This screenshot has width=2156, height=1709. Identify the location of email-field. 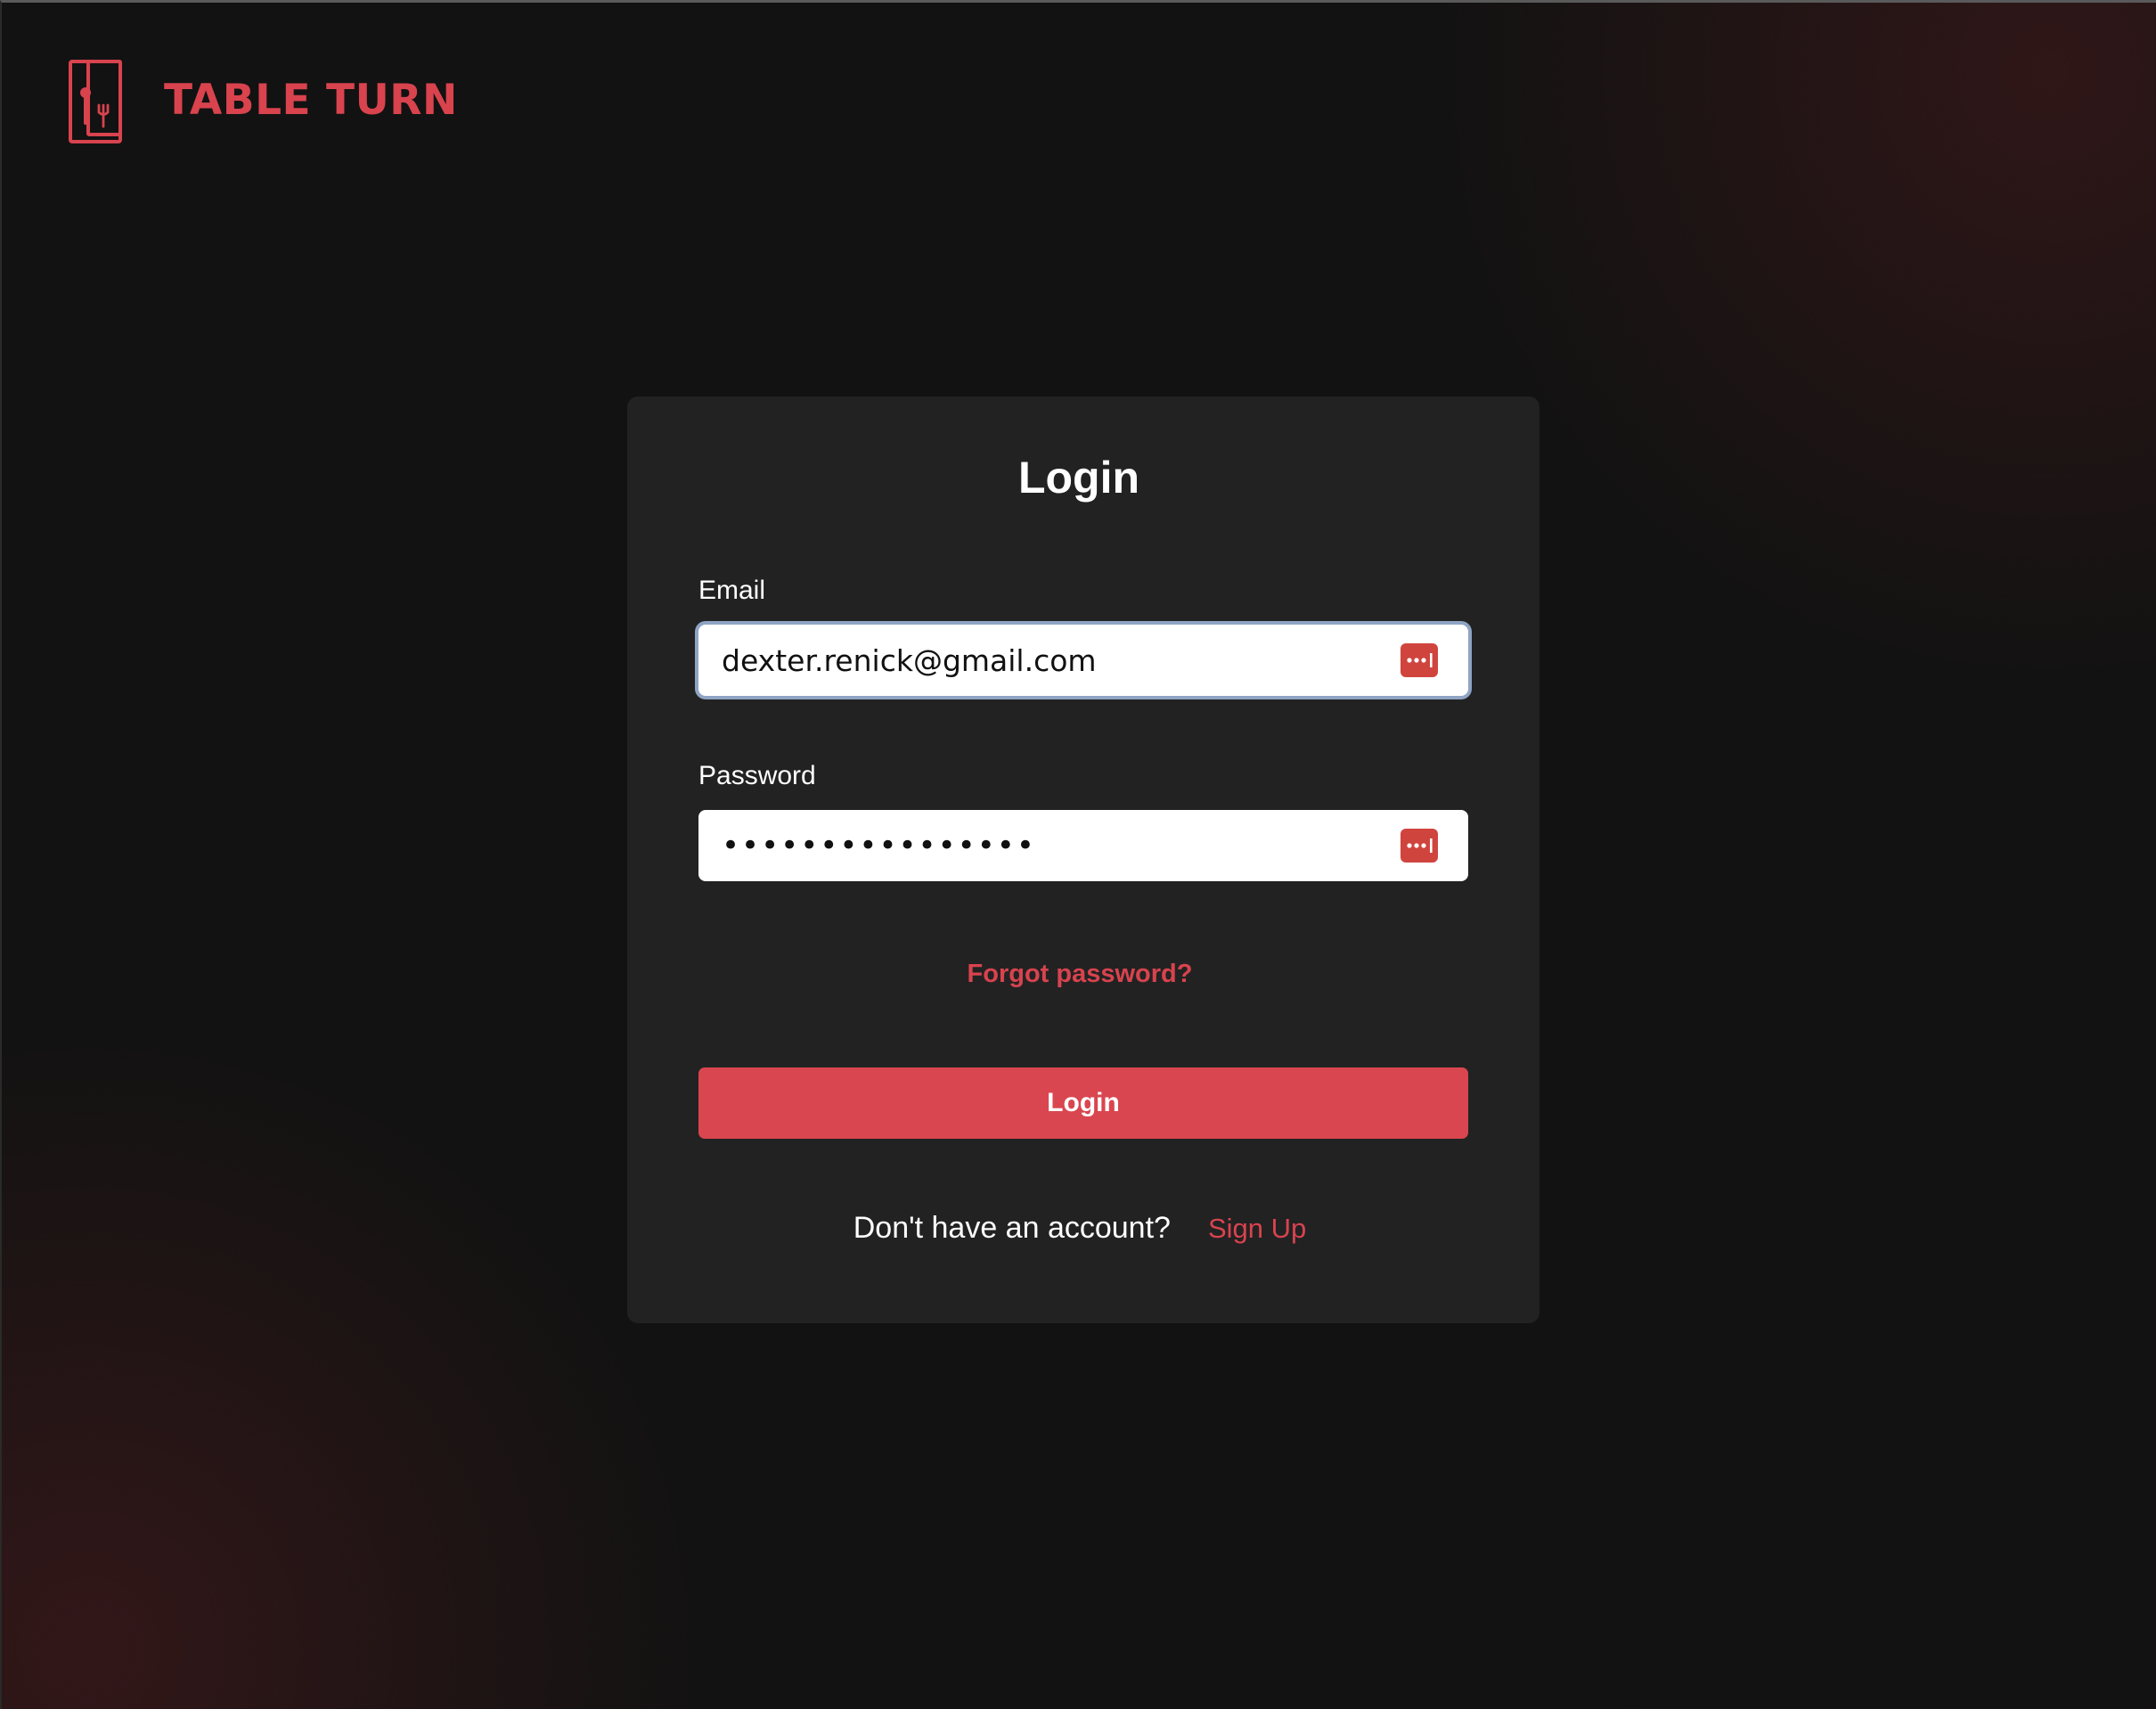
(1049, 660).